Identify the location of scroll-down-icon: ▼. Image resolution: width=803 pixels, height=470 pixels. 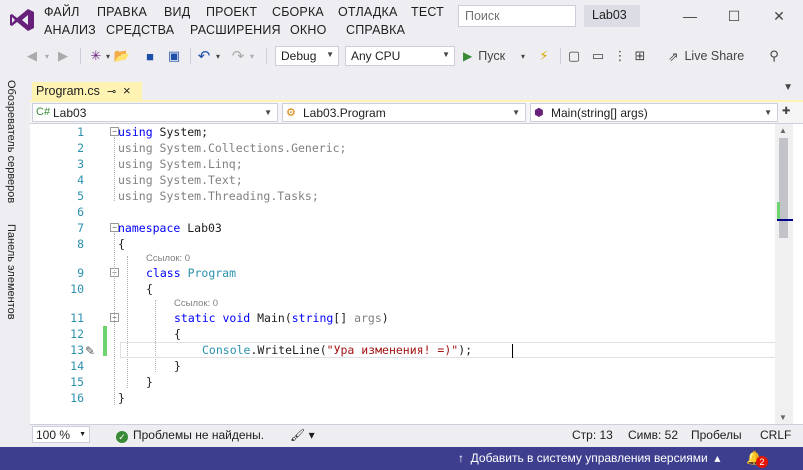
(783, 417).